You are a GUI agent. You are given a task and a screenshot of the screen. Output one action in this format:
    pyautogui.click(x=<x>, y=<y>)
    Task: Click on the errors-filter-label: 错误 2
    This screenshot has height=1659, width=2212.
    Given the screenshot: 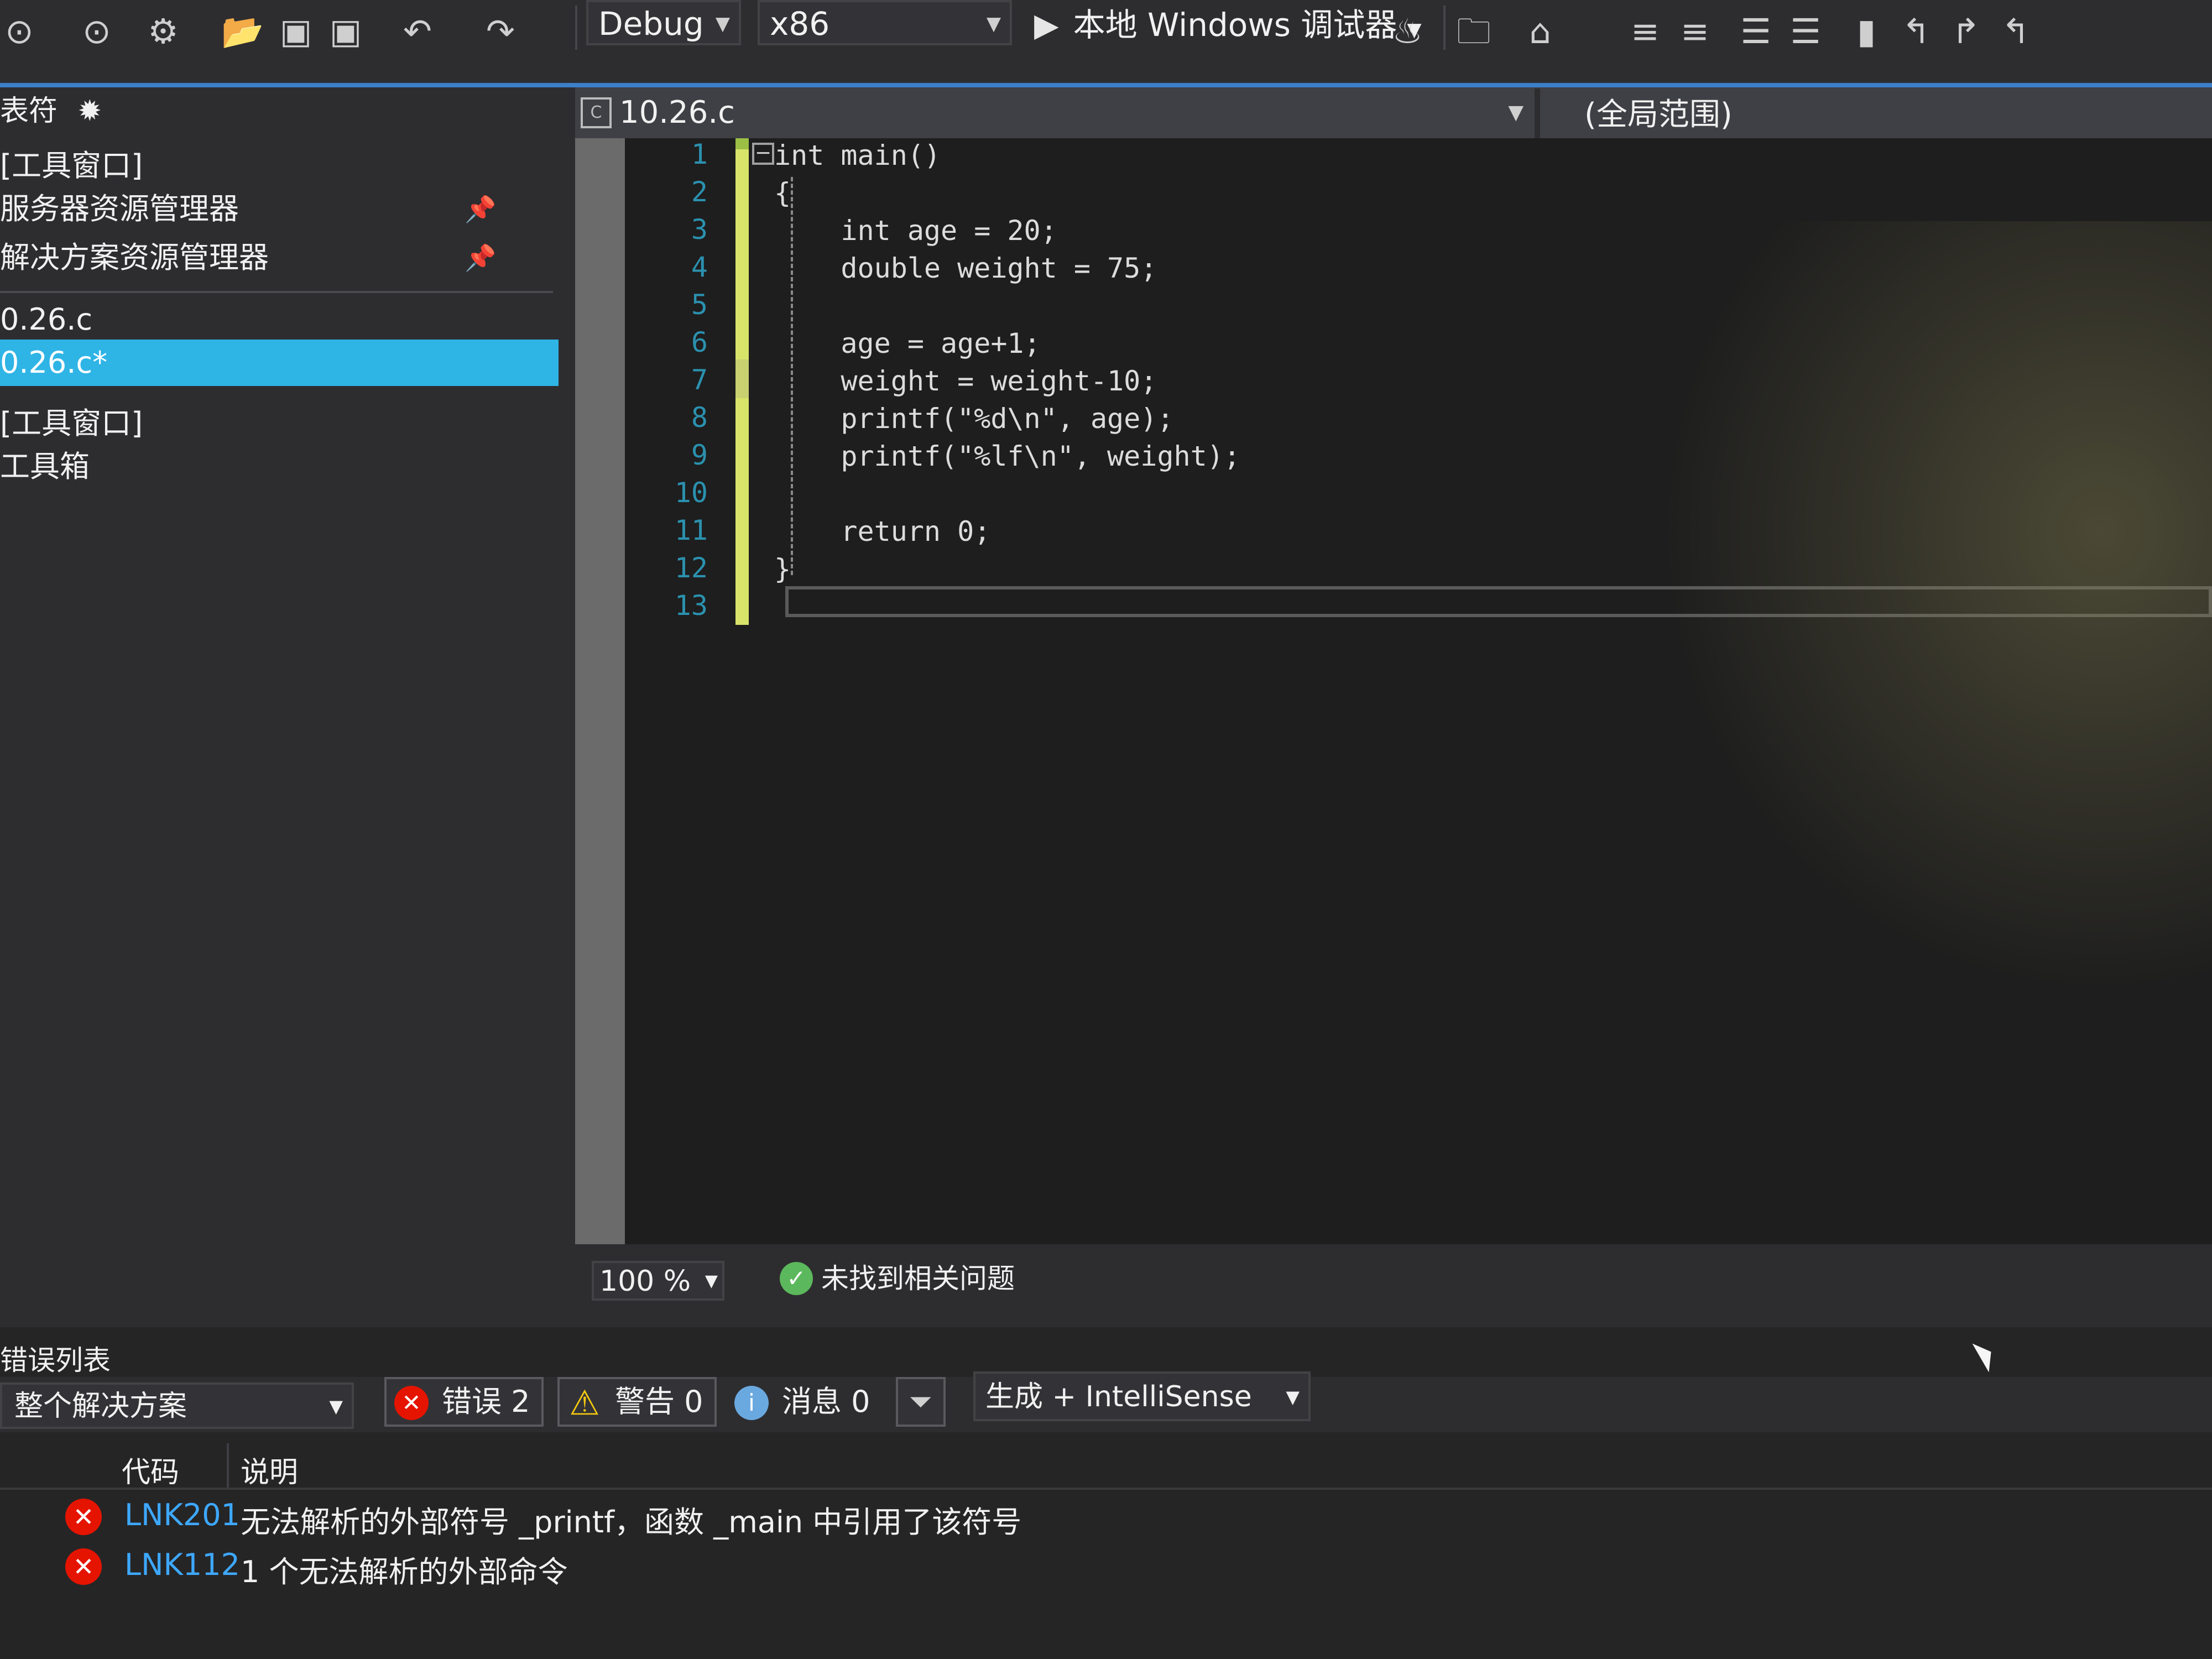 What is the action you would take?
    pyautogui.click(x=486, y=1402)
    